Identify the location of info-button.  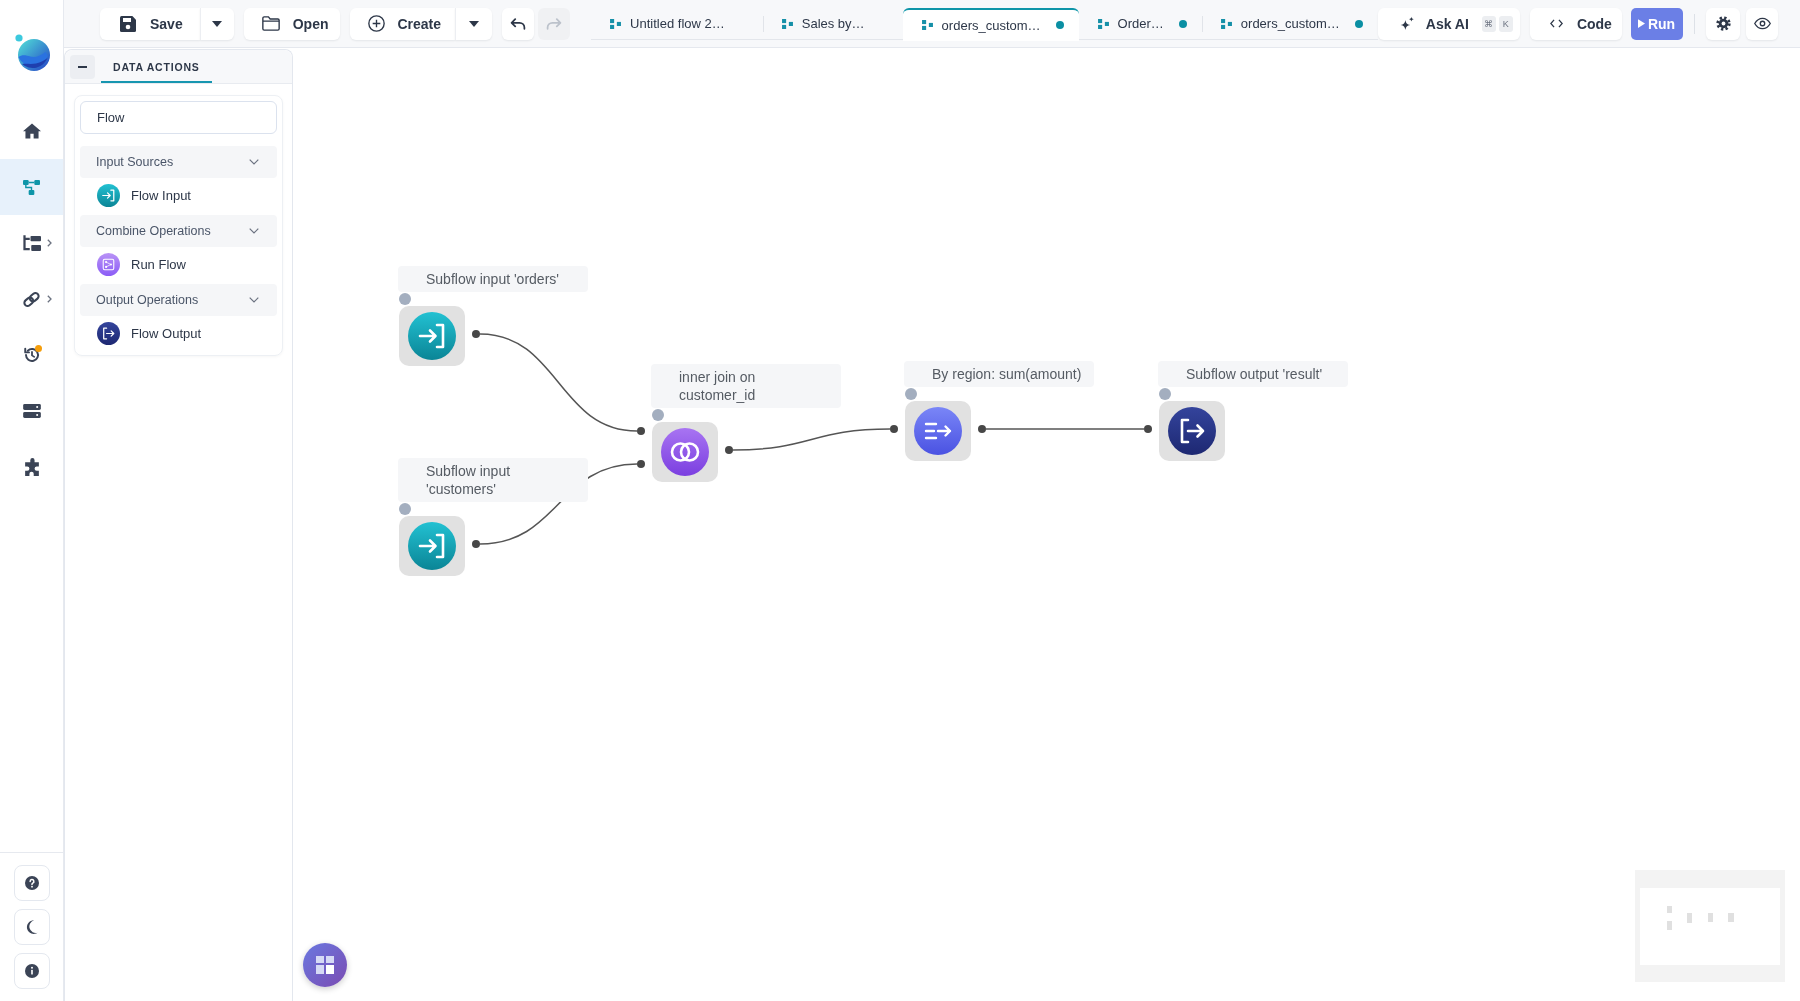
(31, 971).